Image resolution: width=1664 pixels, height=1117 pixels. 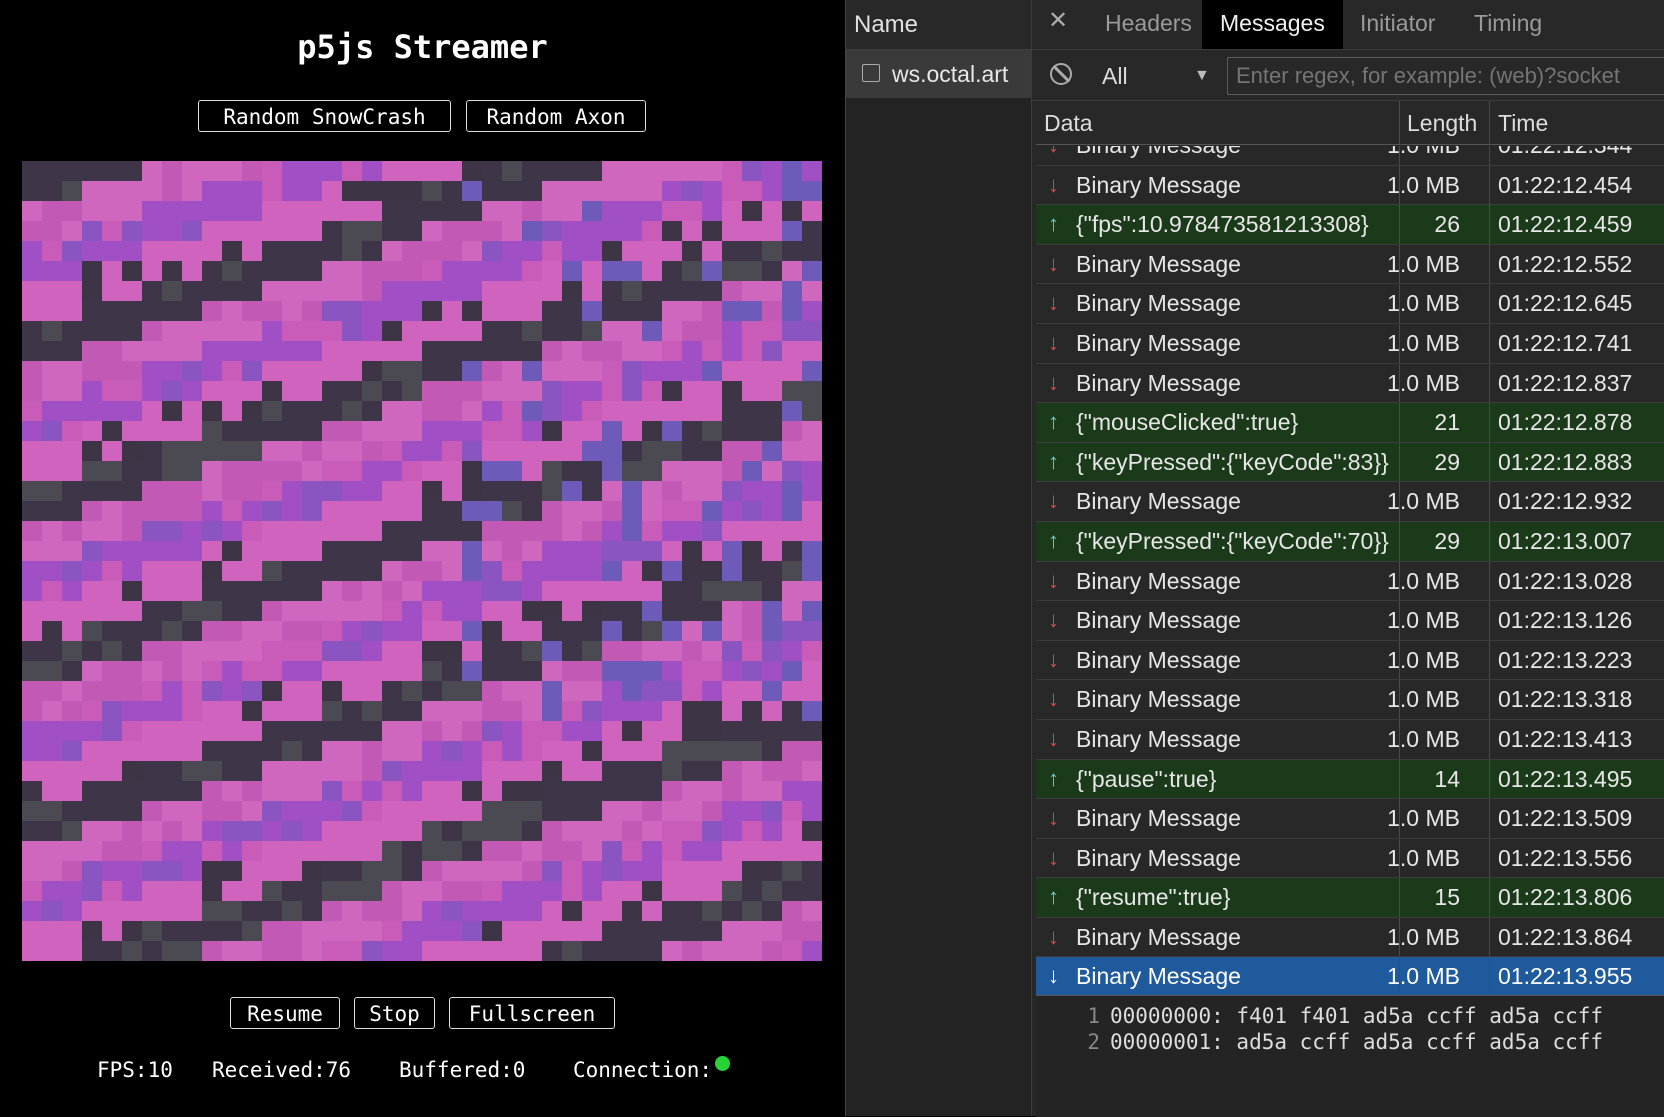 I want to click on message-row: ↓ Binary Message 1.0 MB 01:22:12.552, so click(x=1350, y=264).